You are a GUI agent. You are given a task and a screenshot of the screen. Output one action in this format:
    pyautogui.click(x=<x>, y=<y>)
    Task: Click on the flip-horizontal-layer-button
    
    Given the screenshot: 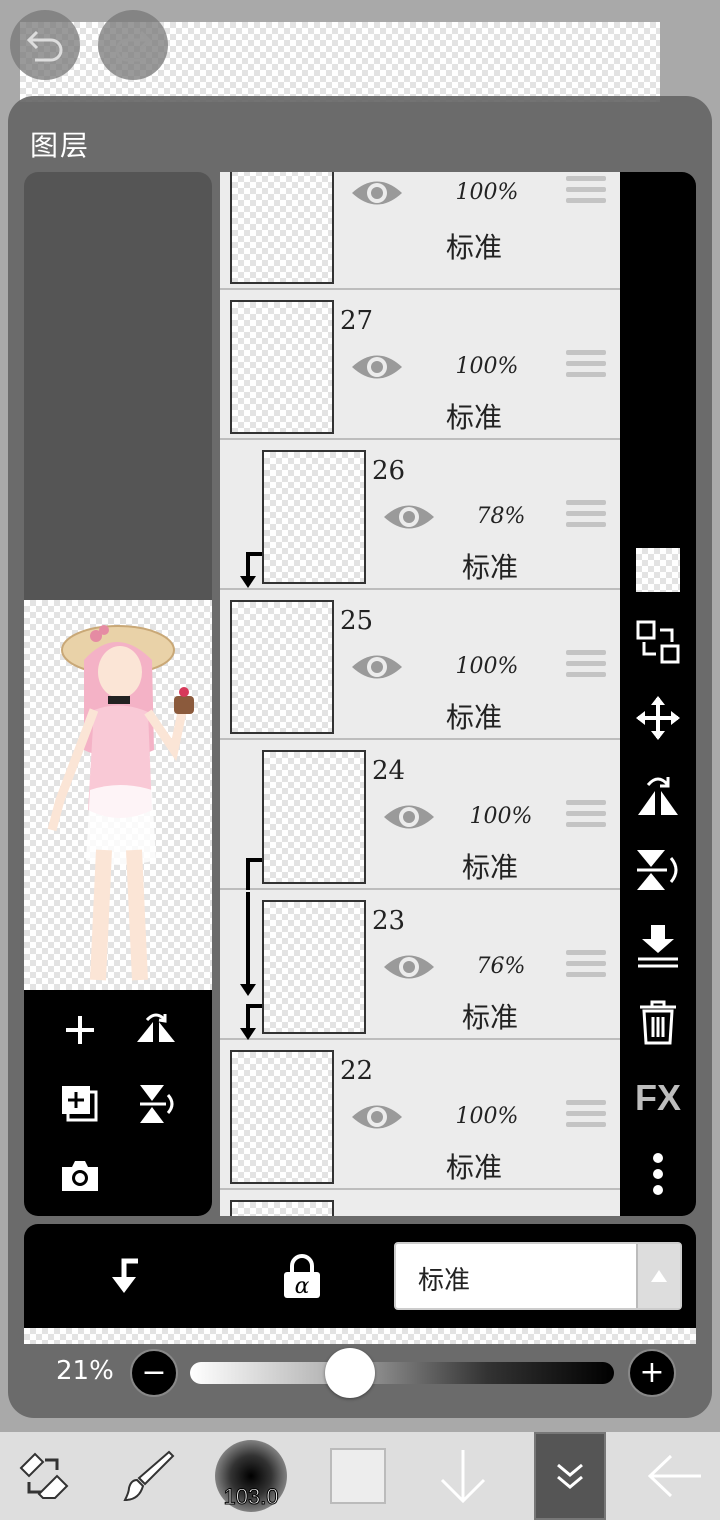 What is the action you would take?
    pyautogui.click(x=156, y=1030)
    